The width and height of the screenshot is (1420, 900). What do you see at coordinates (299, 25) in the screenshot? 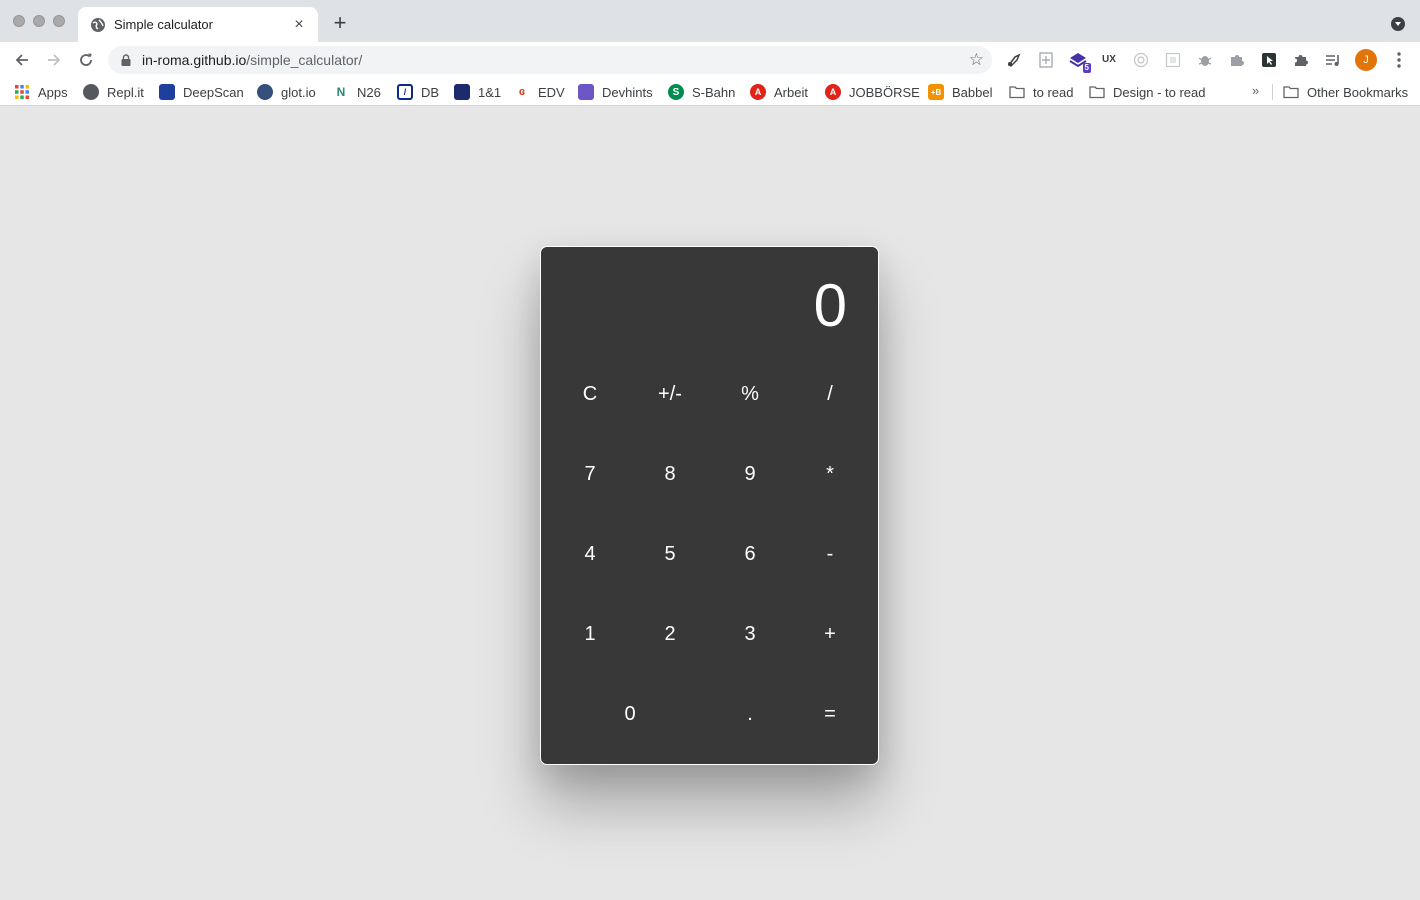
I see `close-icon: ×` at bounding box center [299, 25].